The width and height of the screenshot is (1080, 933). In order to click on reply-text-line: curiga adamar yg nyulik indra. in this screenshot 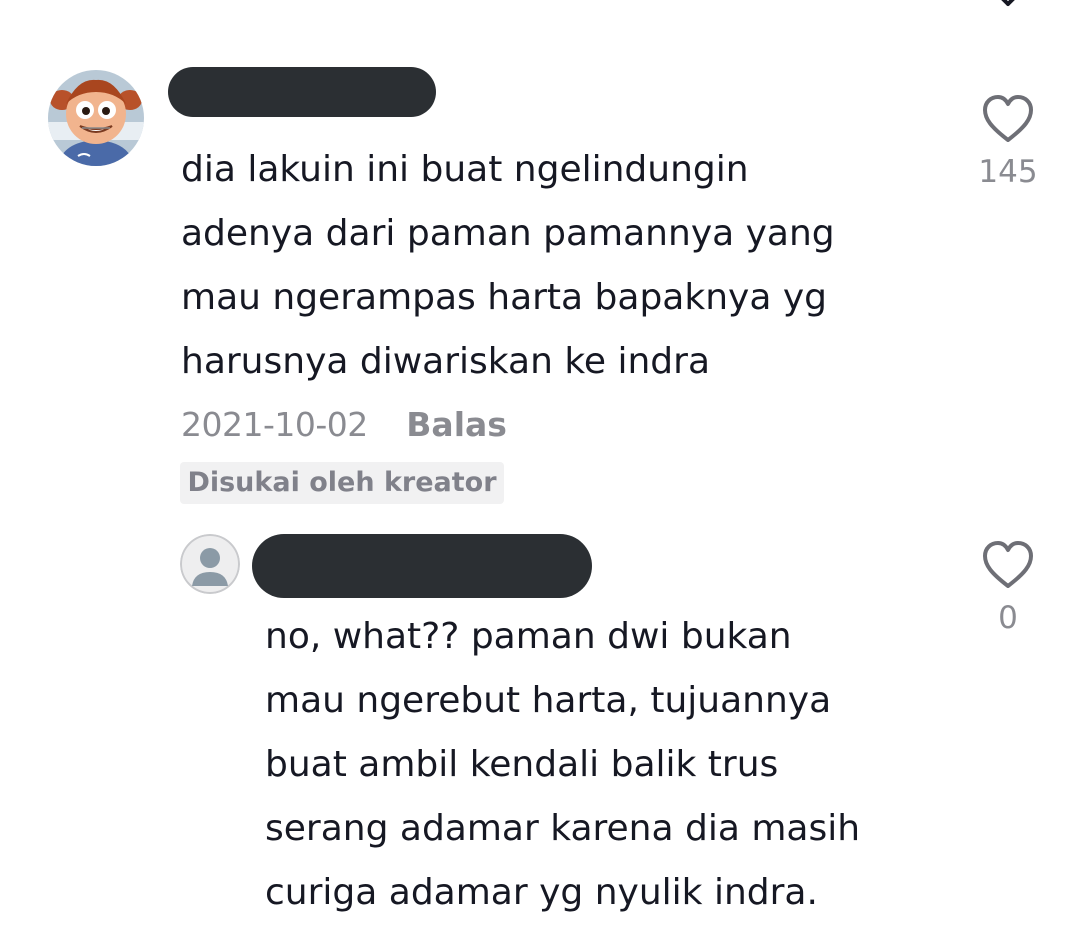, I will do `click(541, 892)`.